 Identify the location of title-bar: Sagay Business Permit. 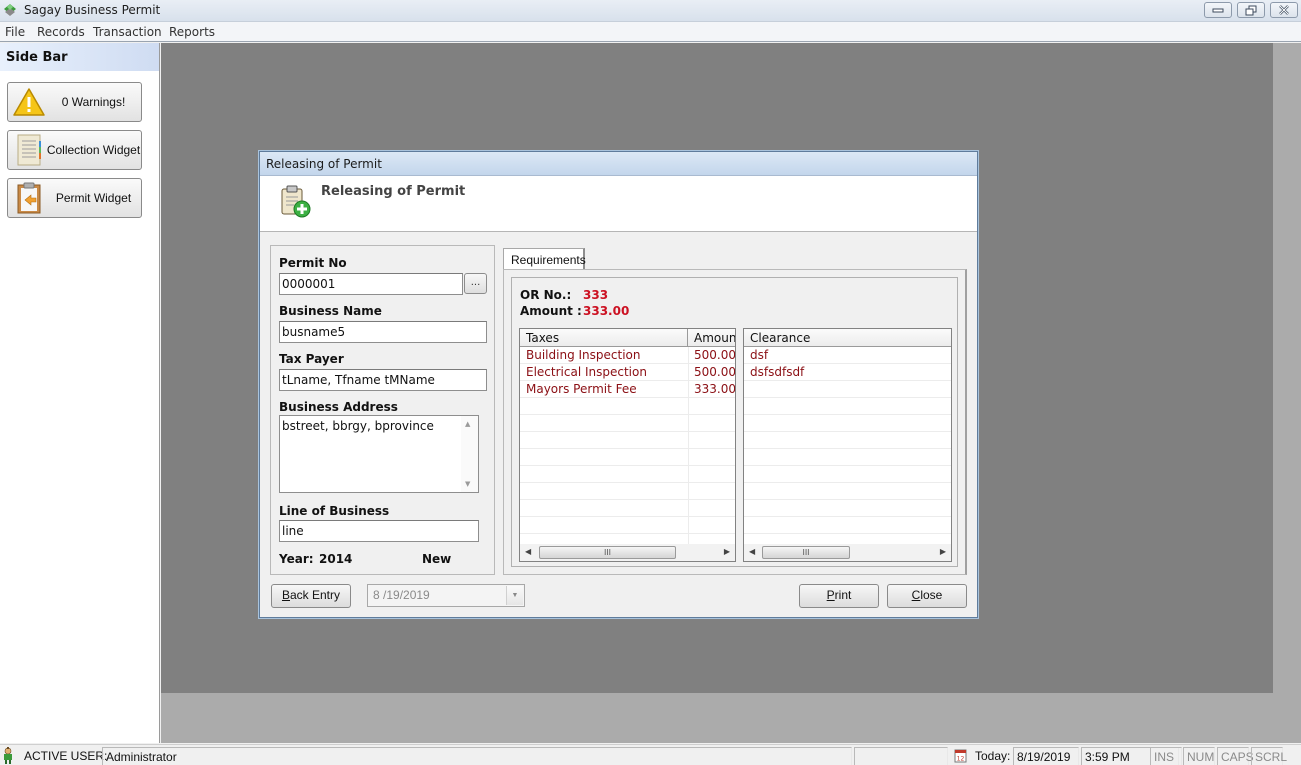
(650, 11).